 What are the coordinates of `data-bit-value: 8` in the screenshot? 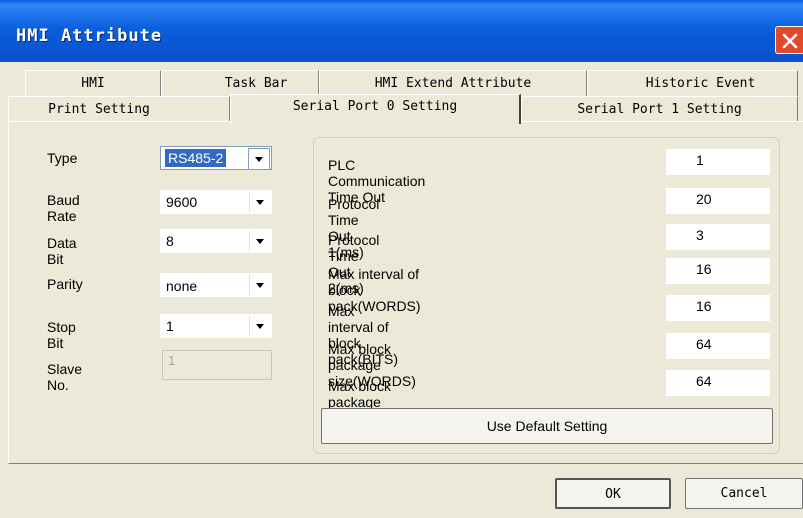 It's located at (170, 241).